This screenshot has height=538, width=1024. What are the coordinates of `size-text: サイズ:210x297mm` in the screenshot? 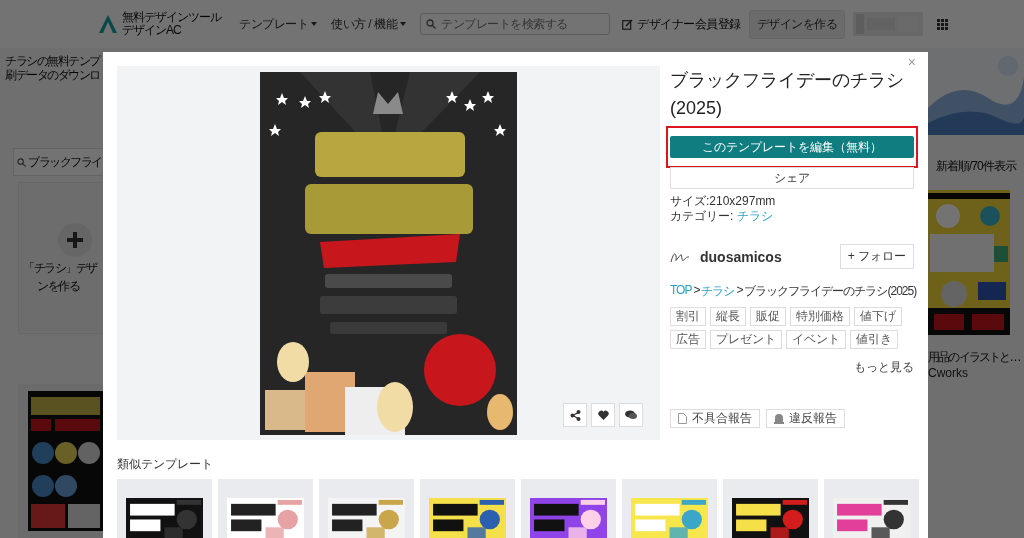 It's located at (723, 201).